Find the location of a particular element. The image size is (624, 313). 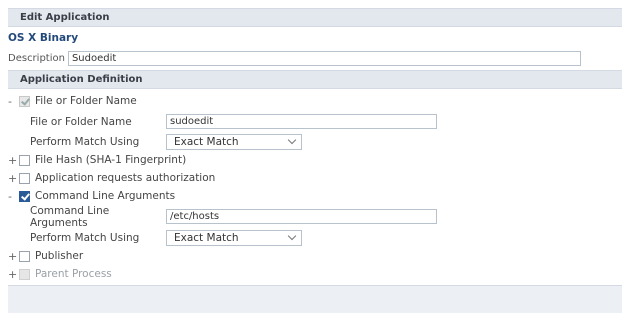

criteria-publisher: + Publisher is located at coordinates (45, 256).